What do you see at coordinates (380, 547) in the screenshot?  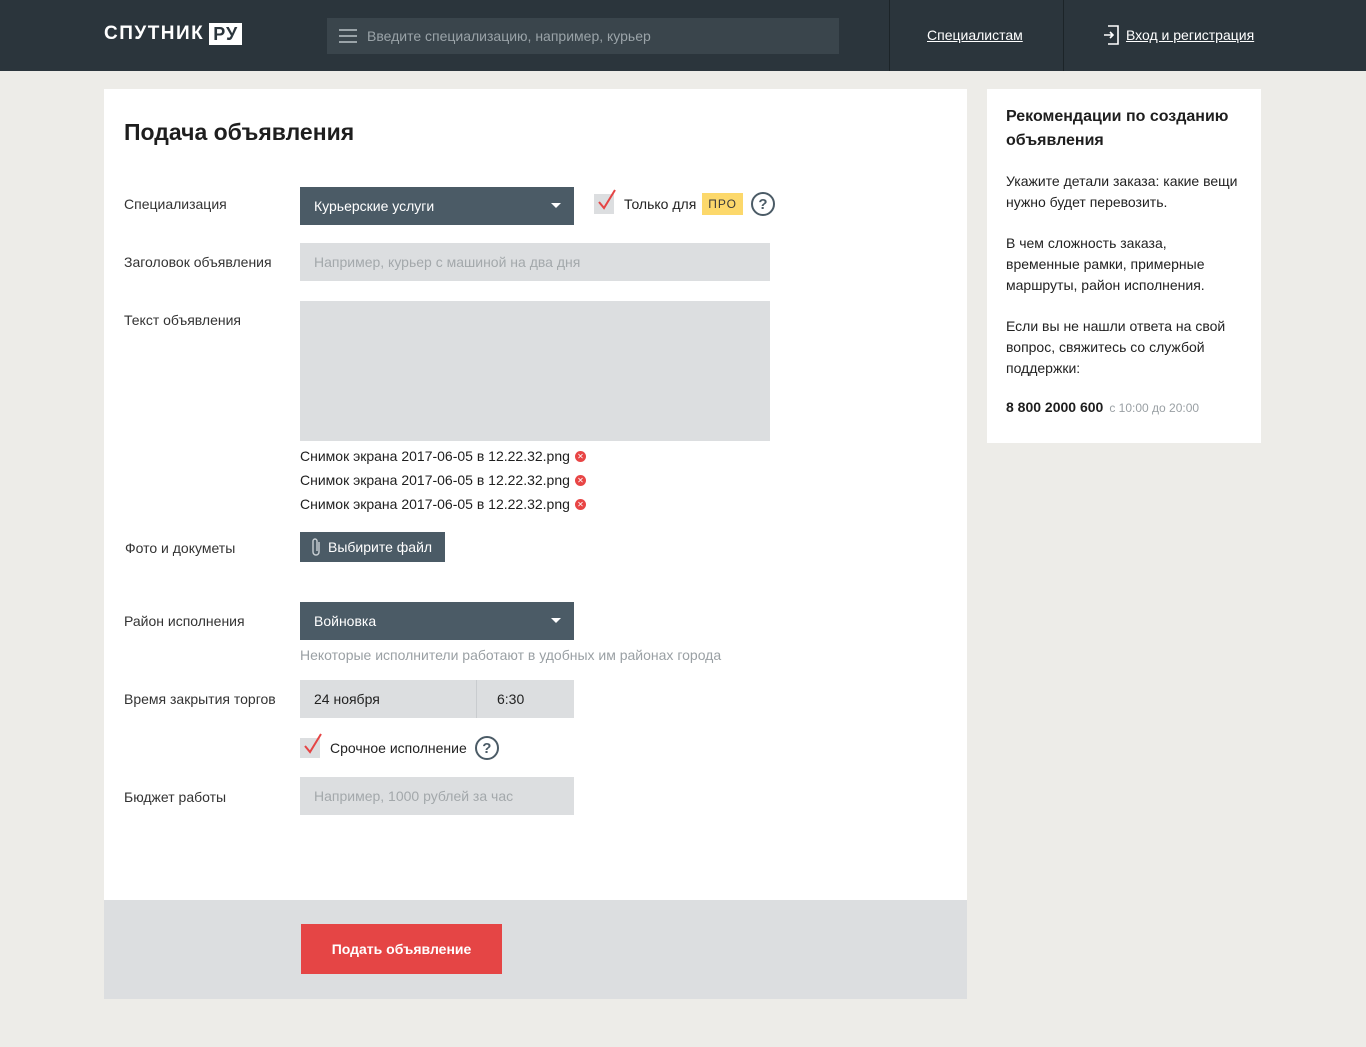 I see `choose-file-label: Выбирите файл` at bounding box center [380, 547].